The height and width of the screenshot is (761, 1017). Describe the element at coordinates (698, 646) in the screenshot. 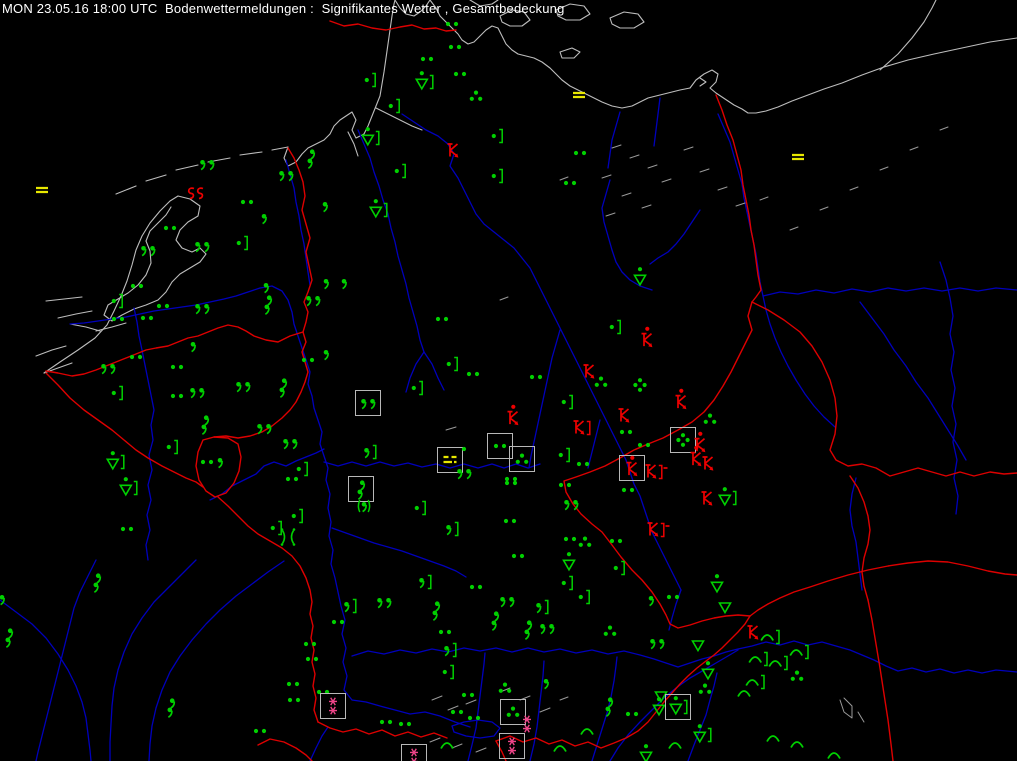

I see `wx-shower-icon` at that location.